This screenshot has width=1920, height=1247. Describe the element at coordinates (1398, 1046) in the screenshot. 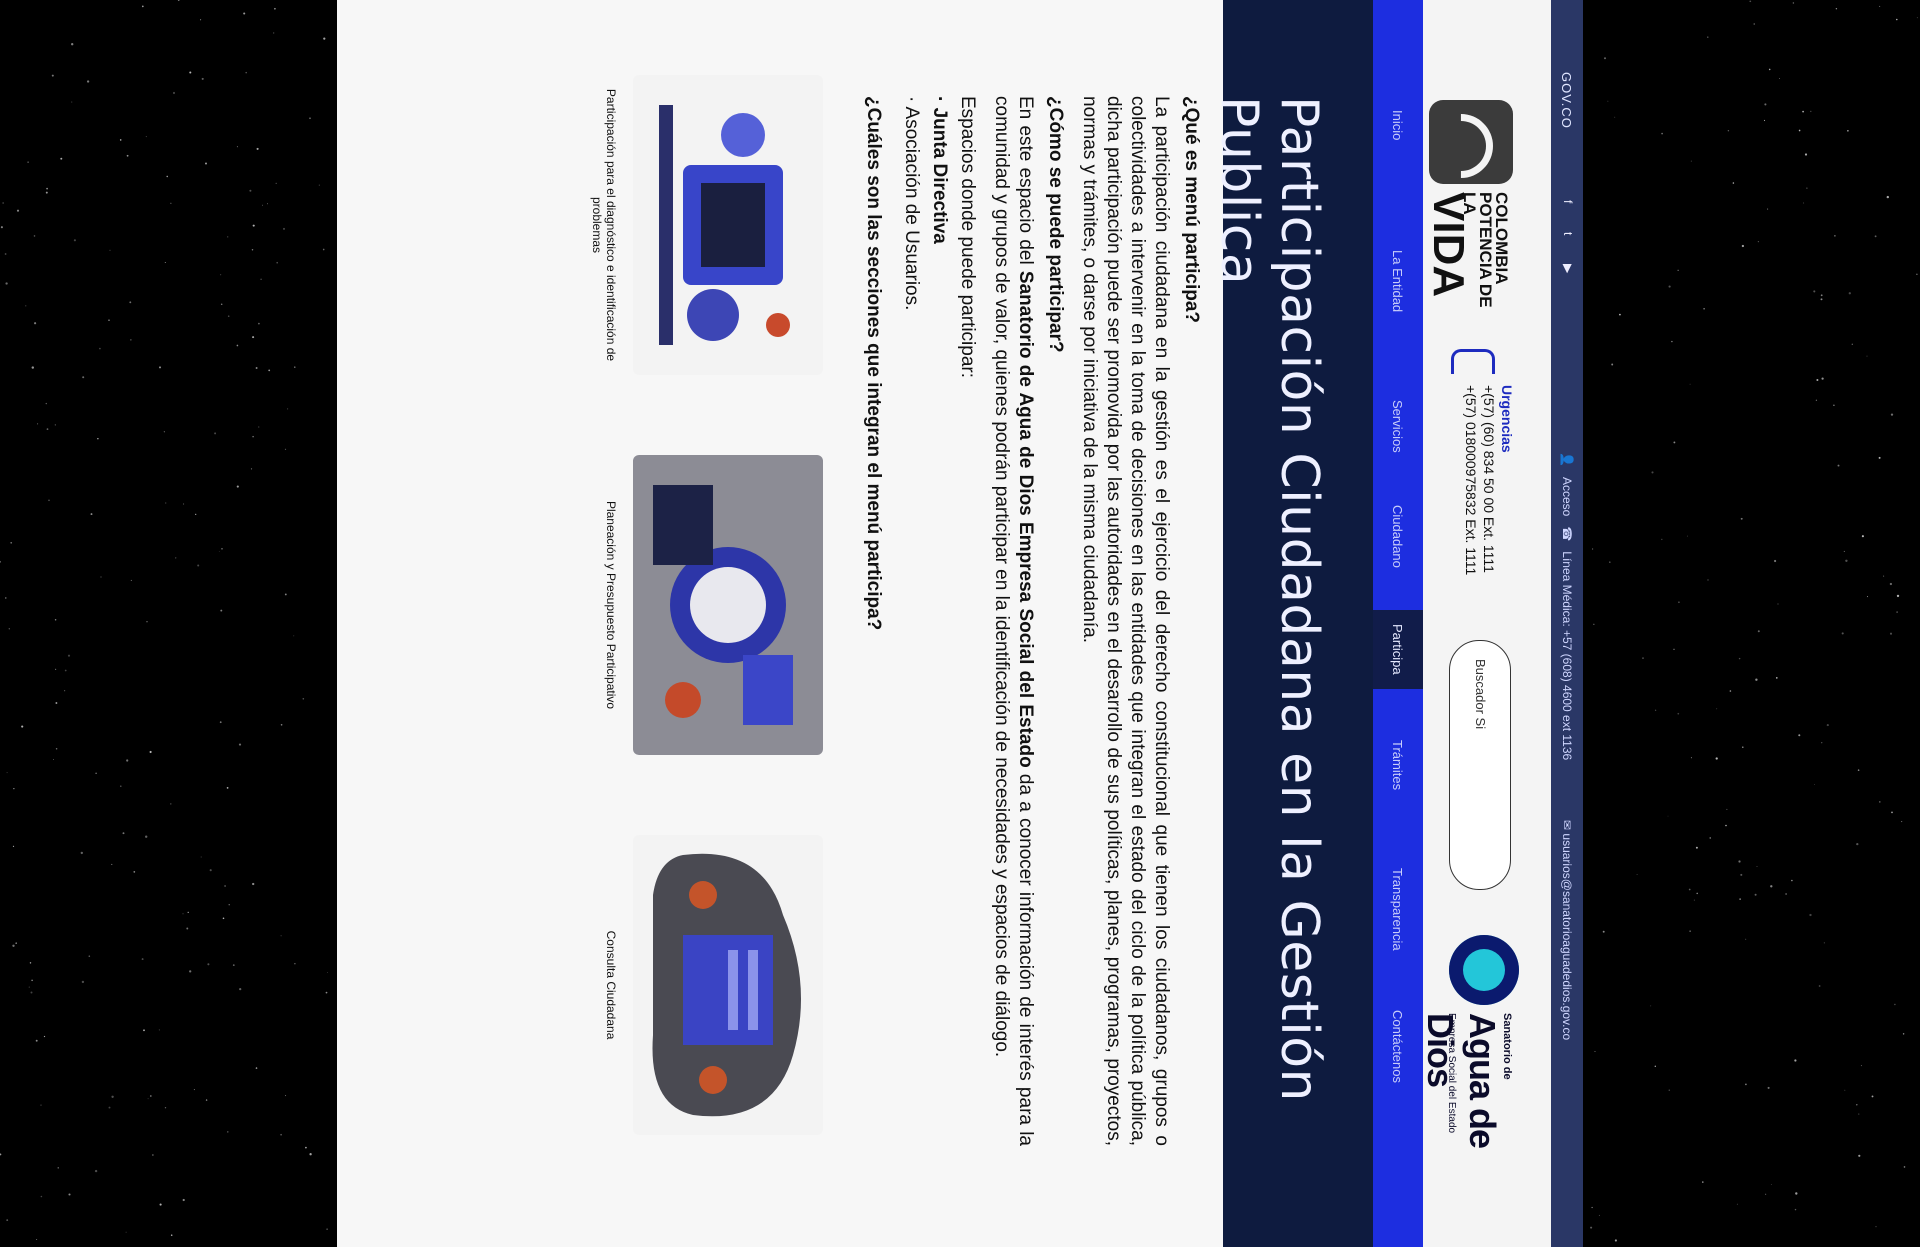

I see `nav-contactenos: Contáctenos` at that location.